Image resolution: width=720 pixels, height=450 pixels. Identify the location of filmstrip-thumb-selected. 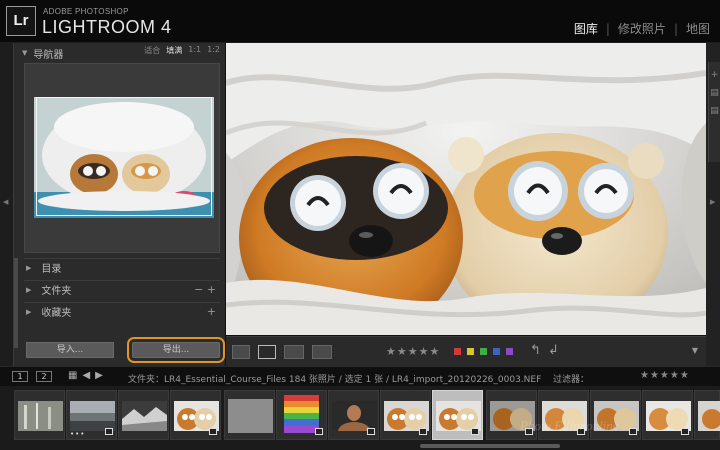
(457, 415).